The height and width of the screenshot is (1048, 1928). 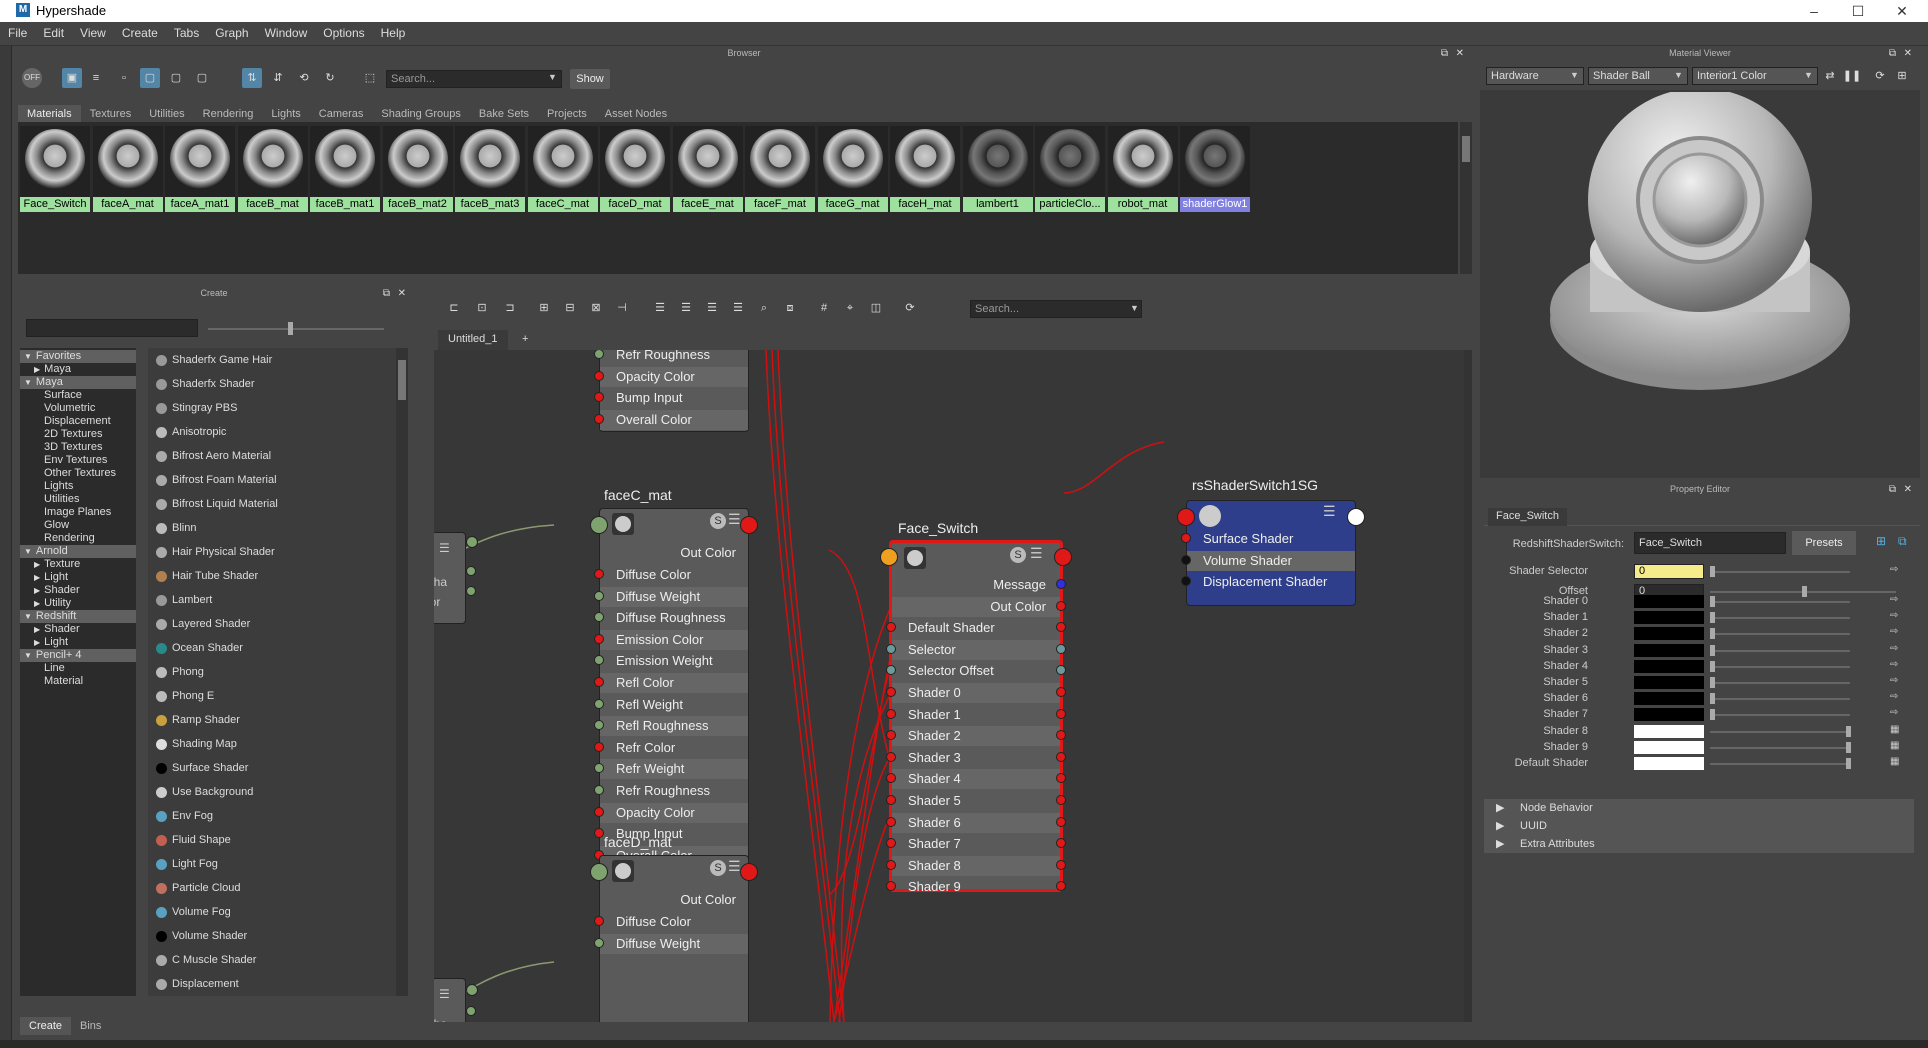 What do you see at coordinates (852, 169) in the screenshot?
I see `material-swatch: faceG_mat` at bounding box center [852, 169].